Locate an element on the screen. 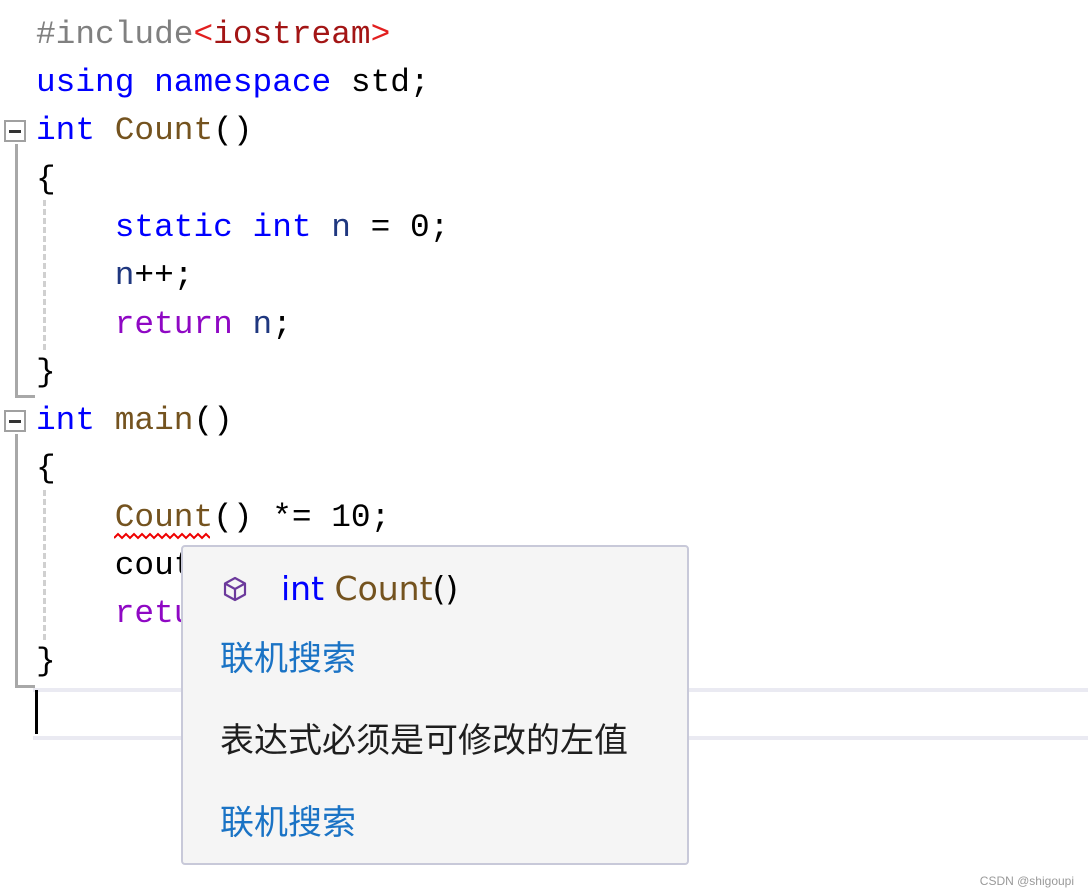  function-signature: int Count() is located at coordinates (370, 588).